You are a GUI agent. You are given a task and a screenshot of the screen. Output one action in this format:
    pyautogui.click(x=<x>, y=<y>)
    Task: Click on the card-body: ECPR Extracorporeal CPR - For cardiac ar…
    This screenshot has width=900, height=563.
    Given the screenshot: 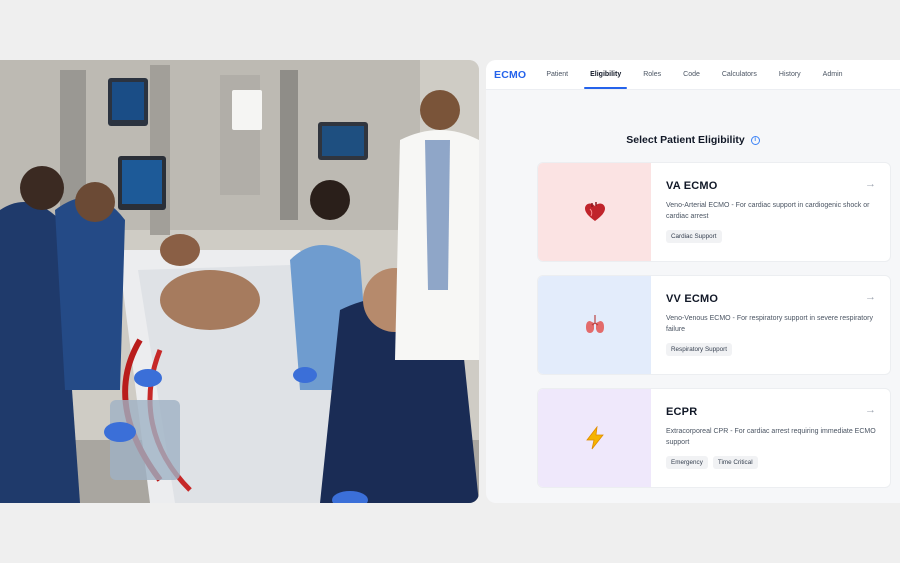 What is the action you would take?
    pyautogui.click(x=770, y=438)
    